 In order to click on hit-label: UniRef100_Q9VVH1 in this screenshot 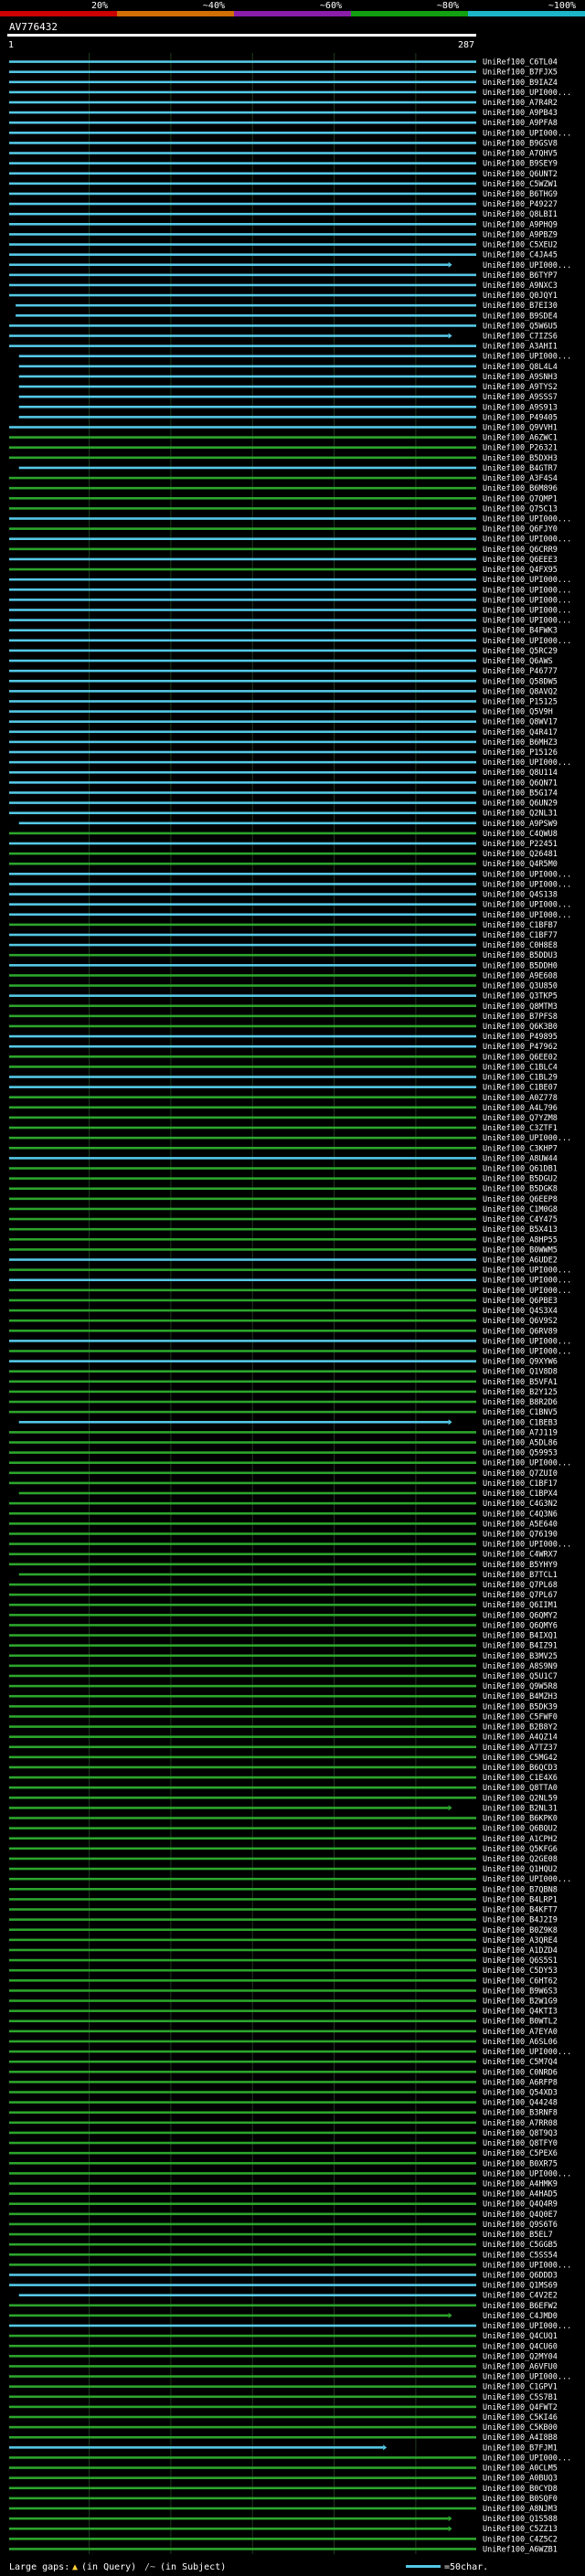, I will do `click(520, 428)`.